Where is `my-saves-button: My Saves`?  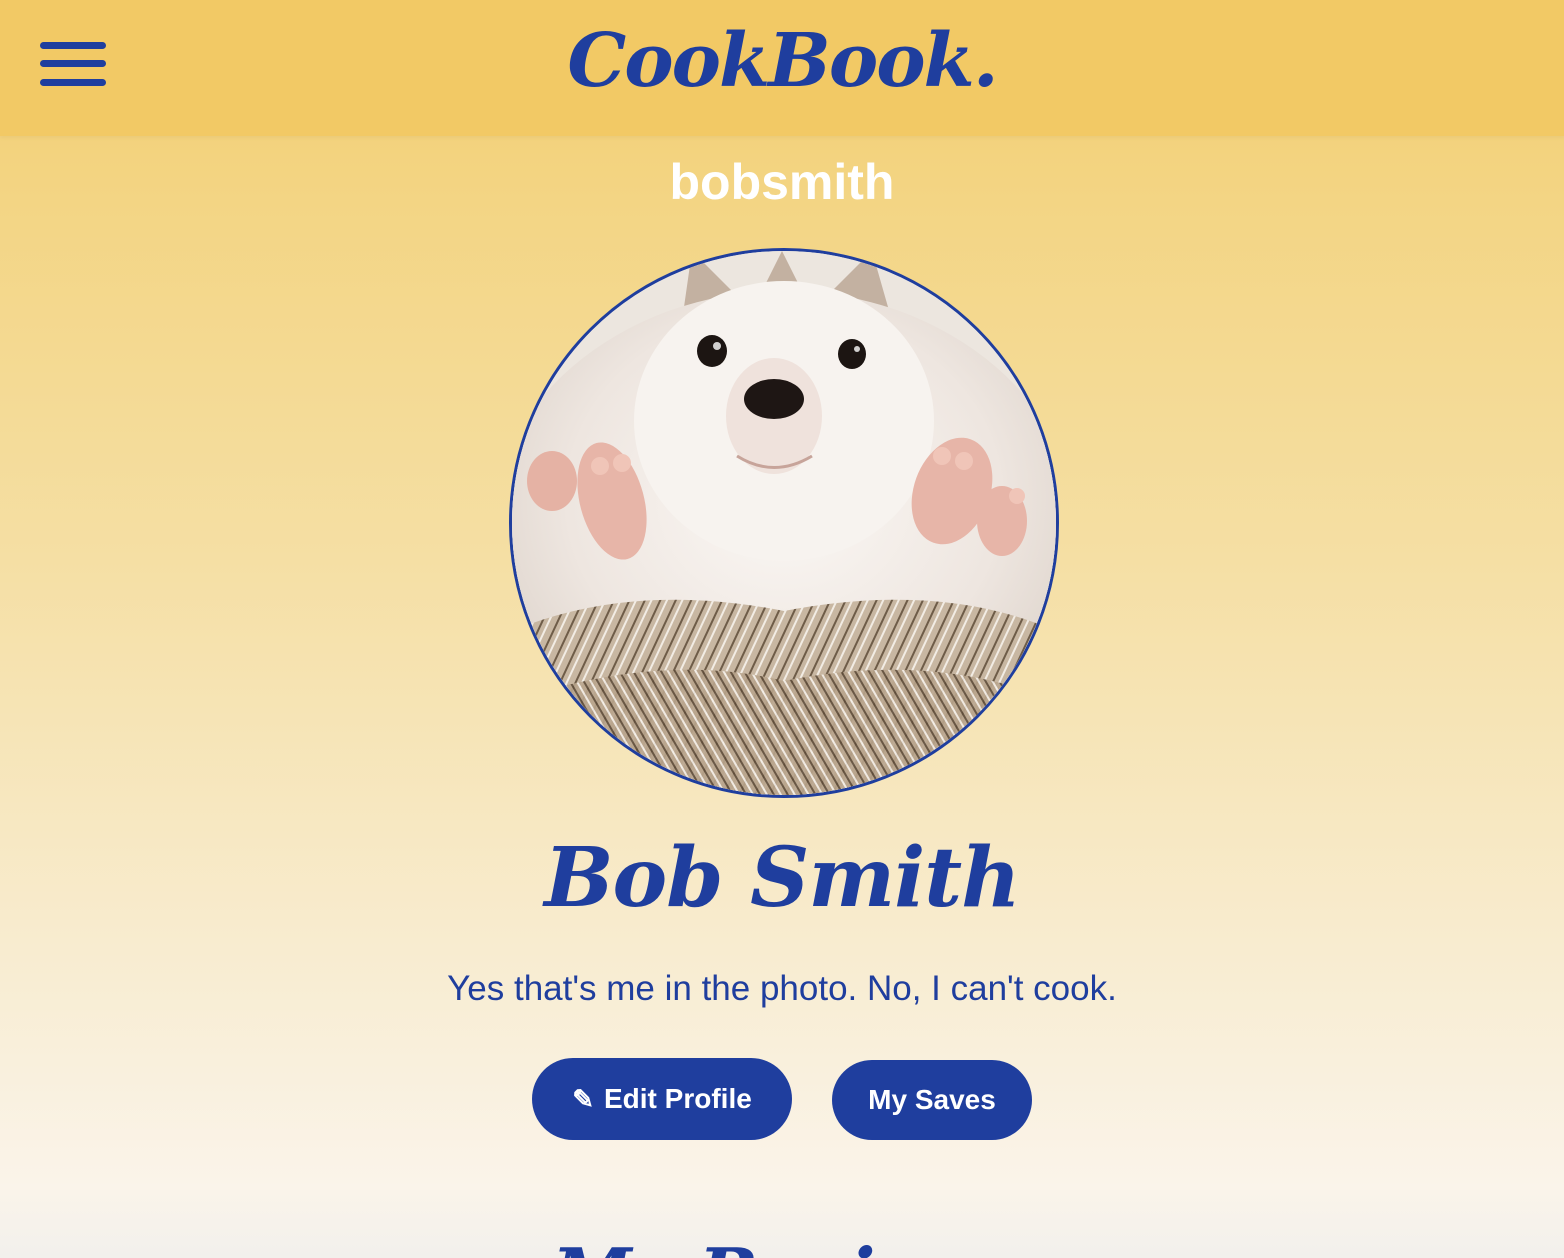 my-saves-button: My Saves is located at coordinates (932, 1100).